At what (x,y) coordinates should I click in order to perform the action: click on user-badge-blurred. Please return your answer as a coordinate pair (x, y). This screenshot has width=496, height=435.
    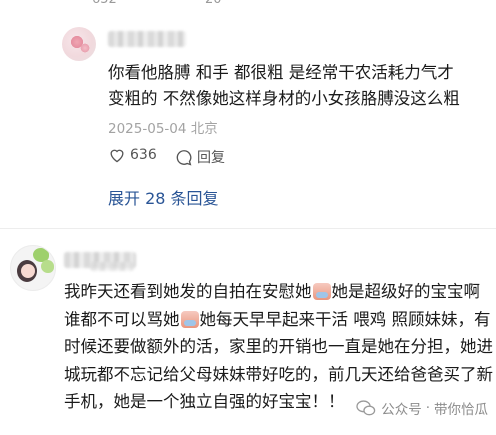
    Looking at the image, I should click on (112, 266).